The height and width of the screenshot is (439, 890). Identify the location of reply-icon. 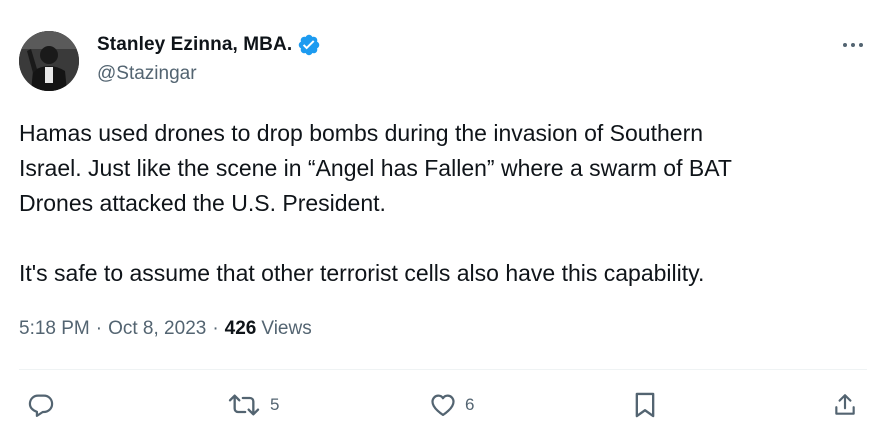
(41, 405).